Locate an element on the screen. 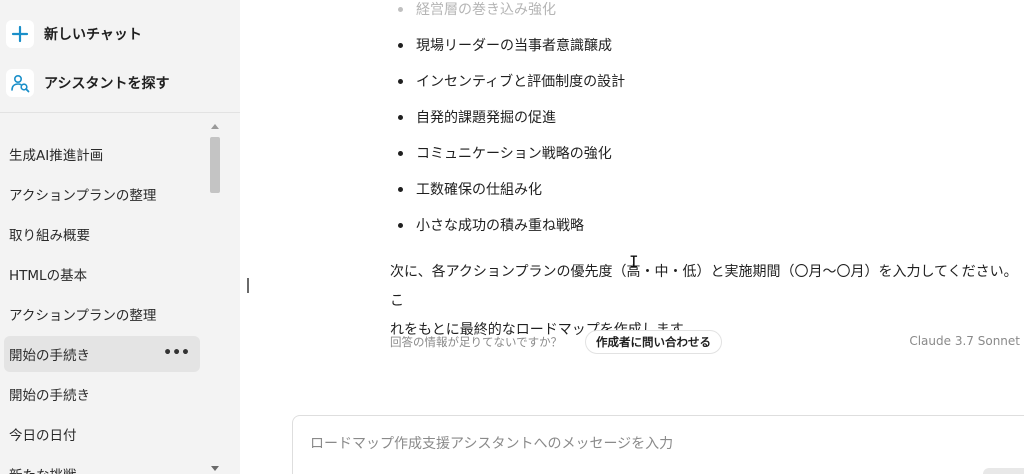 Image resolution: width=1024 pixels, height=474 pixels. model-name: Claude 3.7 Sonnet is located at coordinates (964, 341).